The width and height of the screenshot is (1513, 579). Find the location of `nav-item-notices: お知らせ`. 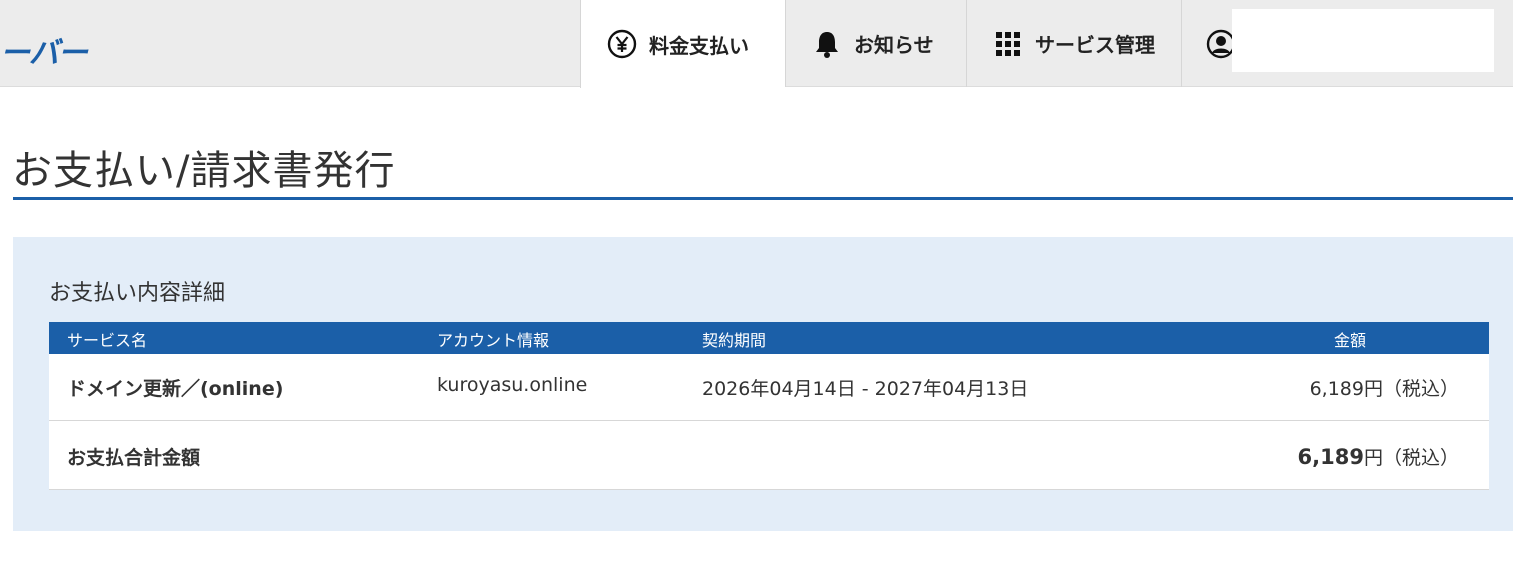

nav-item-notices: お知らせ is located at coordinates (875, 43).